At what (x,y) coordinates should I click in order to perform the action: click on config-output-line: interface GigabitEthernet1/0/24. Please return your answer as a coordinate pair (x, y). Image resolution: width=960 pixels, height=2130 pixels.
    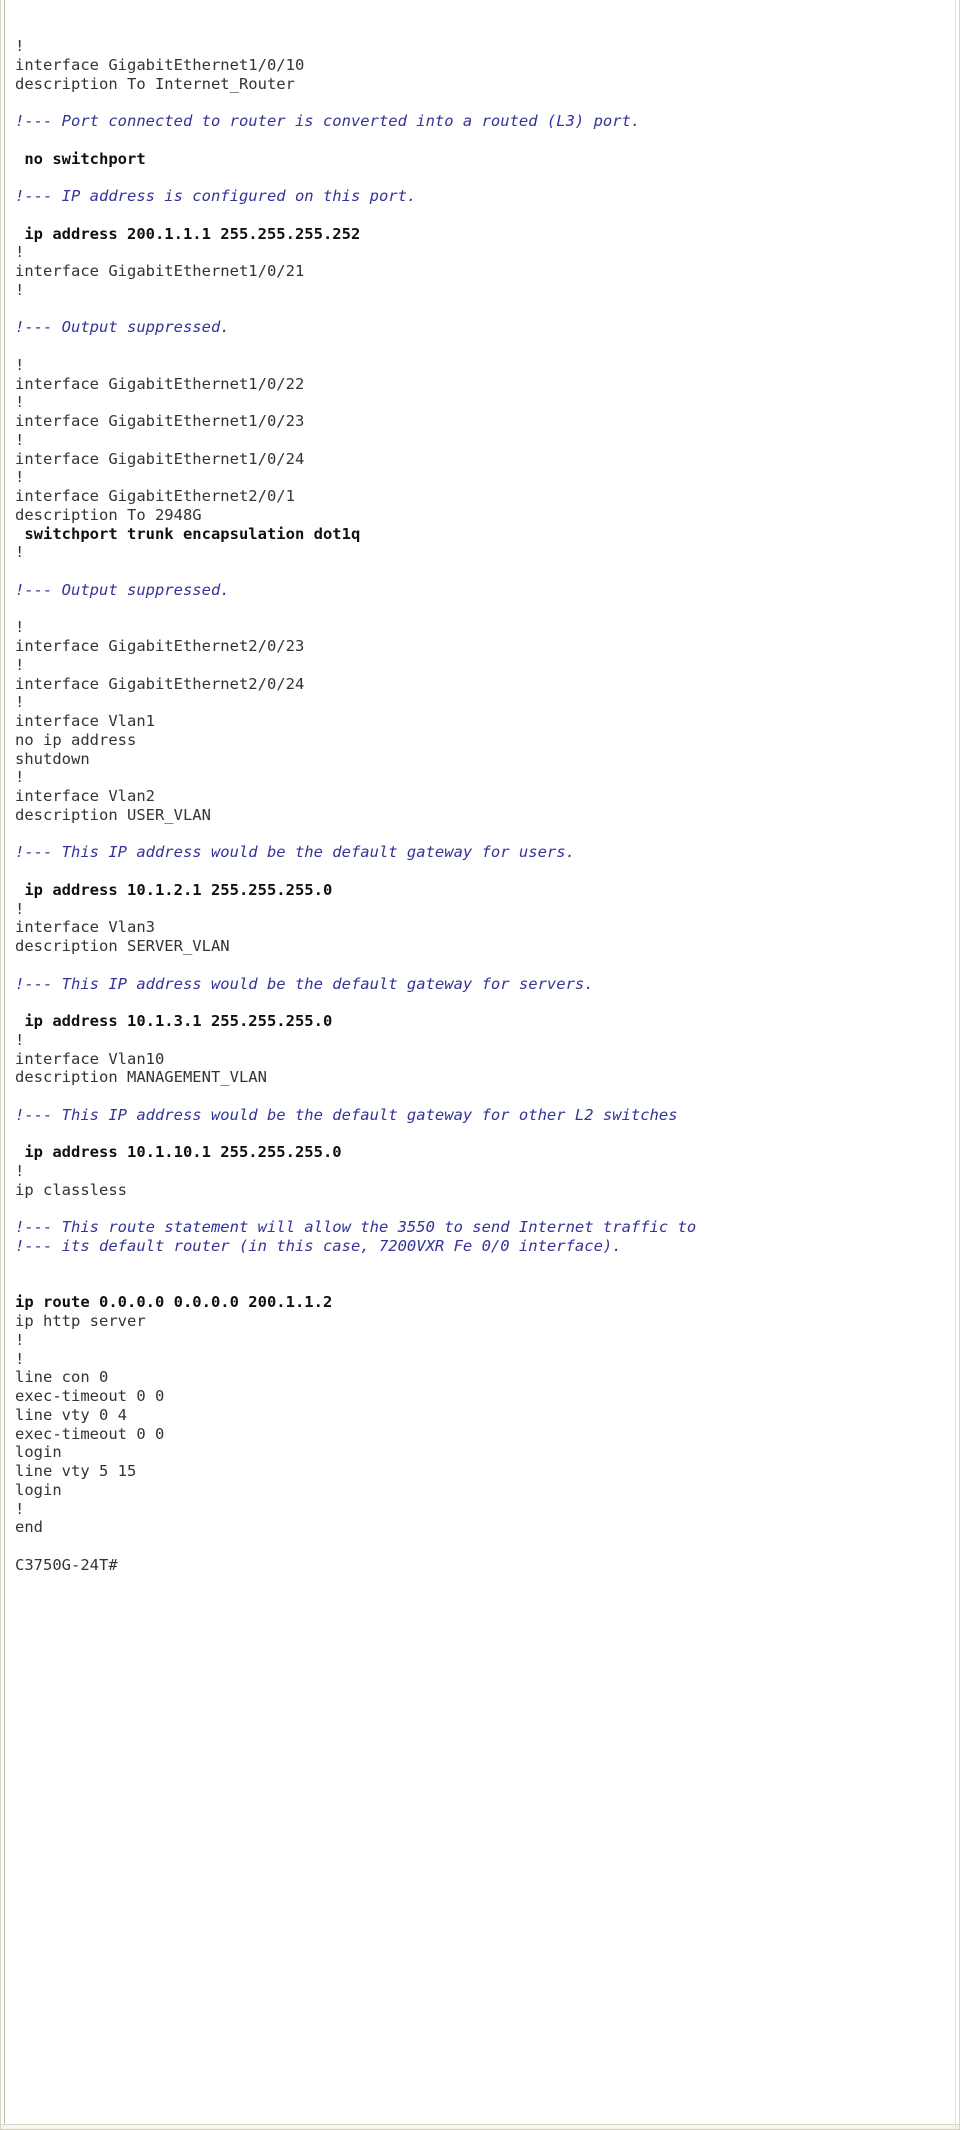
    Looking at the image, I should click on (160, 458).